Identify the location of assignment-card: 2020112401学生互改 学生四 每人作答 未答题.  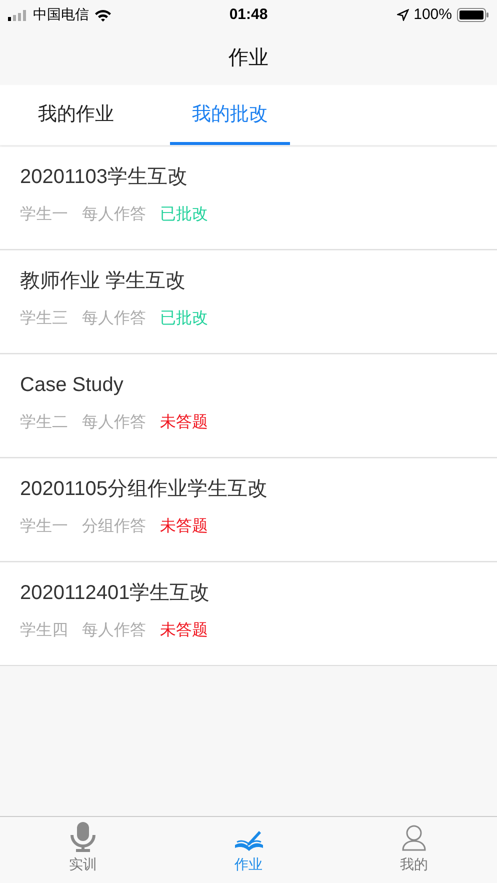
(248, 614).